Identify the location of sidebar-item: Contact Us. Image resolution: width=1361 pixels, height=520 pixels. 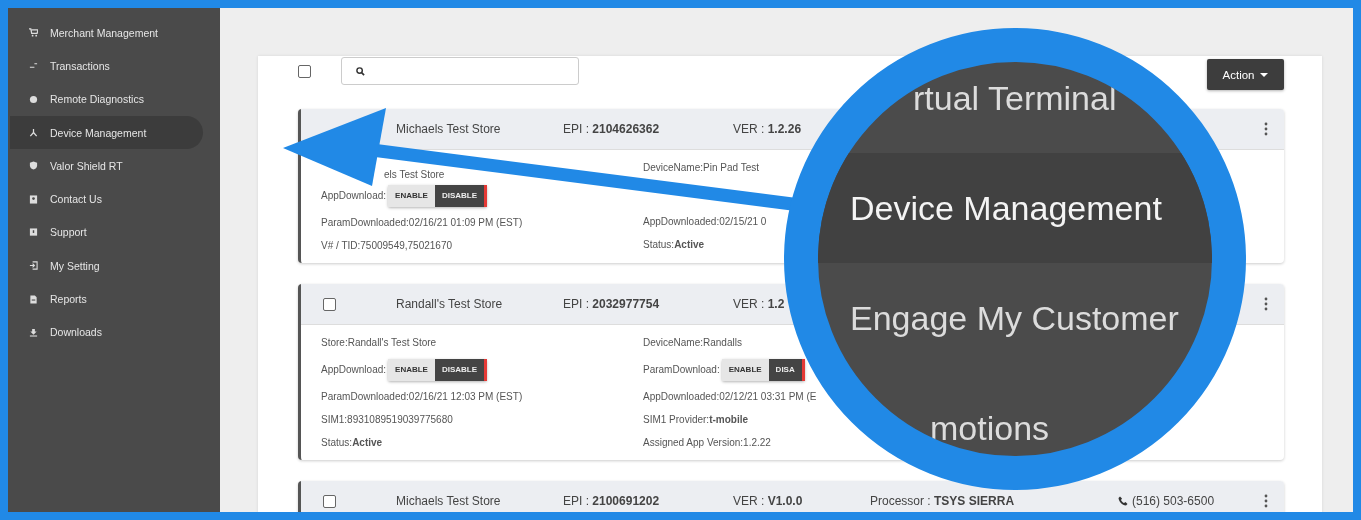
(106, 199).